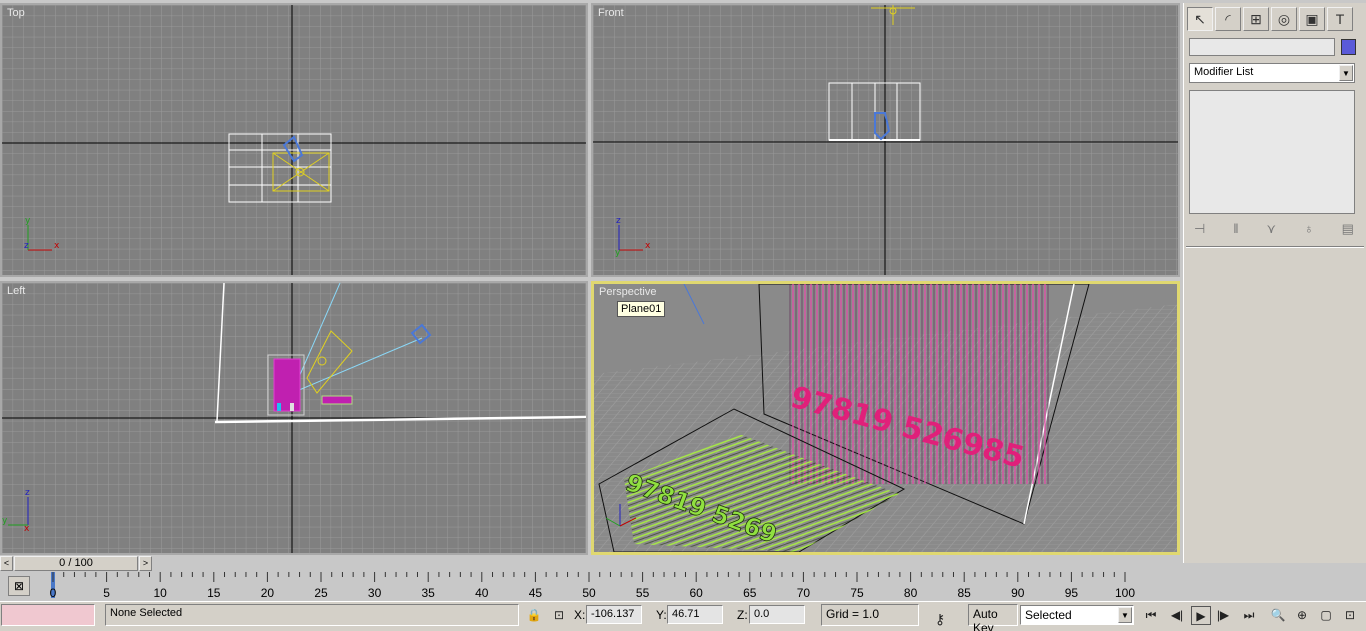 This screenshot has width=1366, height=631. Describe the element at coordinates (559, 615) in the screenshot. I see `absolute-mode-icon: ⊡` at that location.